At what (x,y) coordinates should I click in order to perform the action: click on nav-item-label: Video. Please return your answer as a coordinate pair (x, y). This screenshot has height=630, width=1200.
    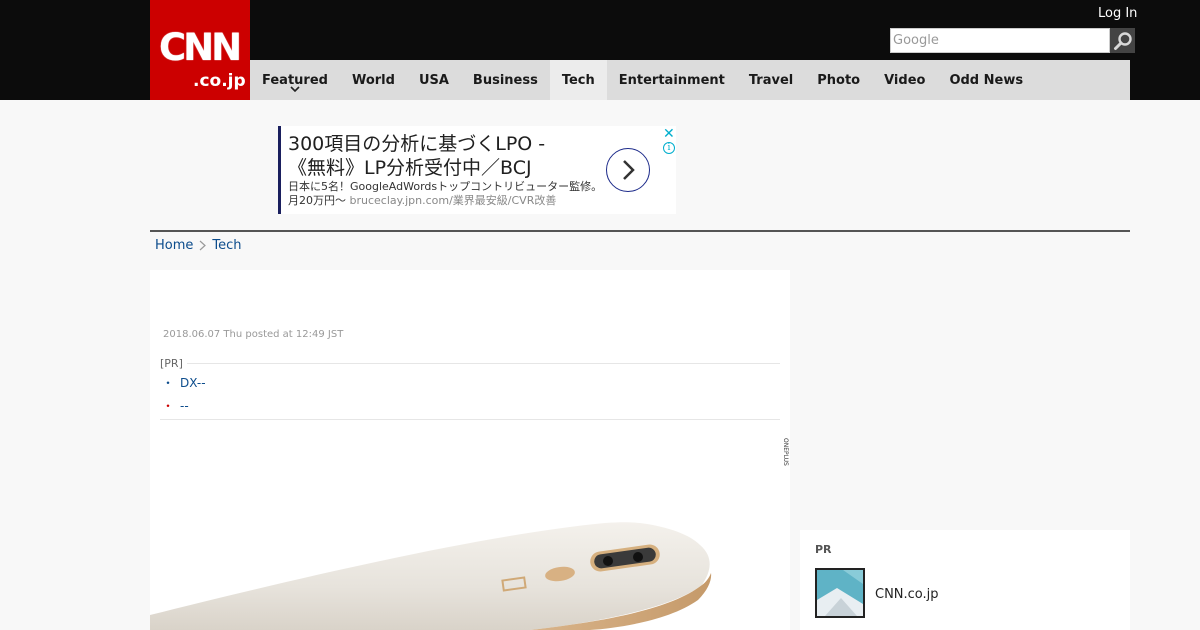
    Looking at the image, I should click on (905, 80).